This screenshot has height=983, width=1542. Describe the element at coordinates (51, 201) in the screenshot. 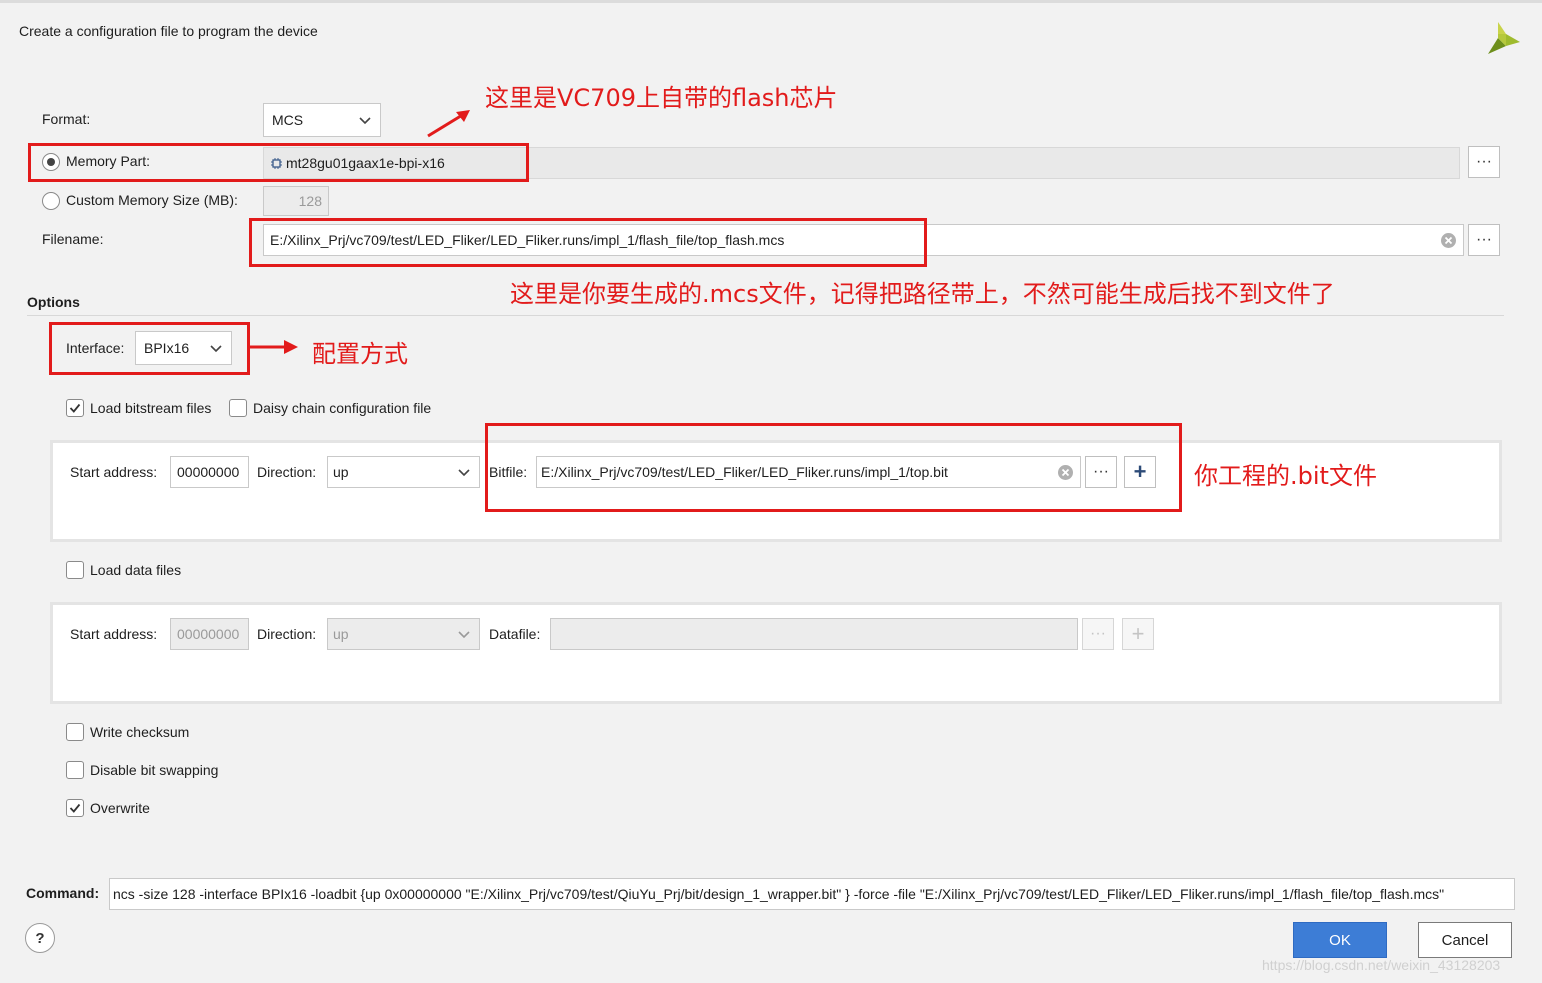

I see `custom-size-radio` at that location.